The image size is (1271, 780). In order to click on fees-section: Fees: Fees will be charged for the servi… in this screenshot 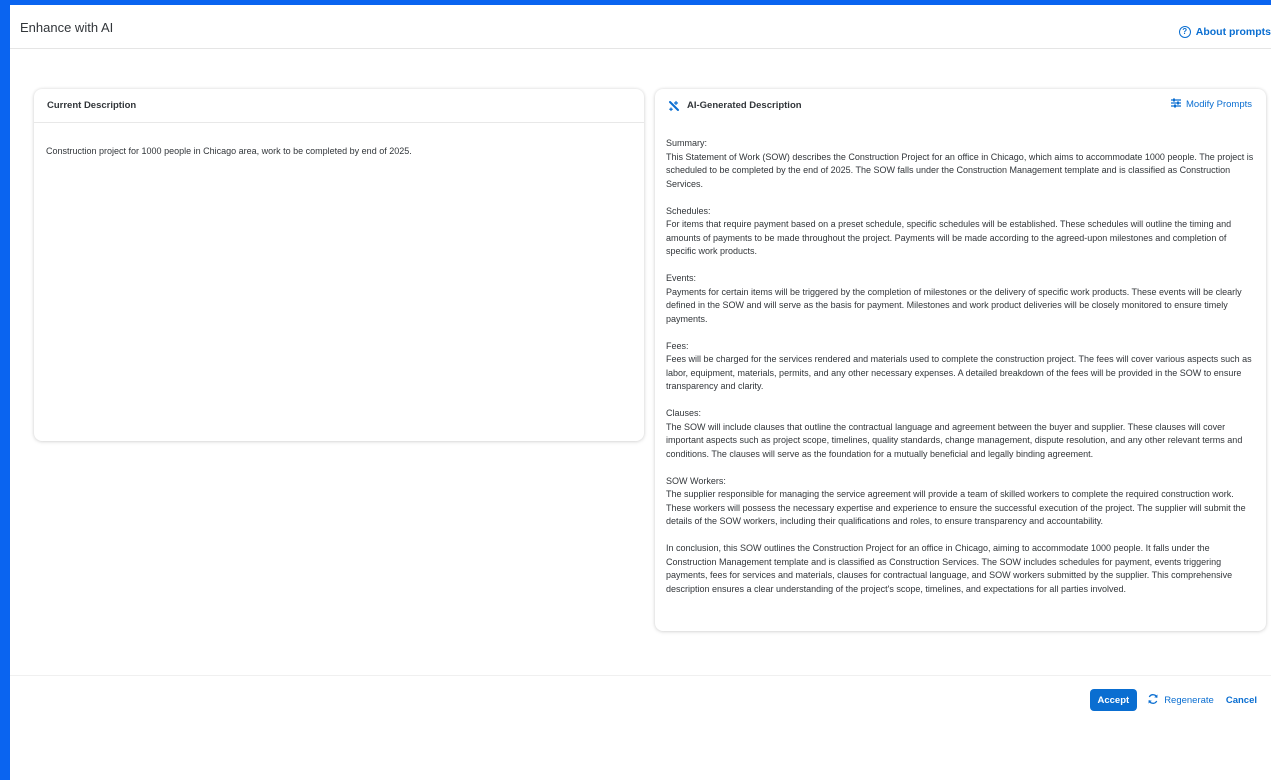, I will do `click(960, 367)`.